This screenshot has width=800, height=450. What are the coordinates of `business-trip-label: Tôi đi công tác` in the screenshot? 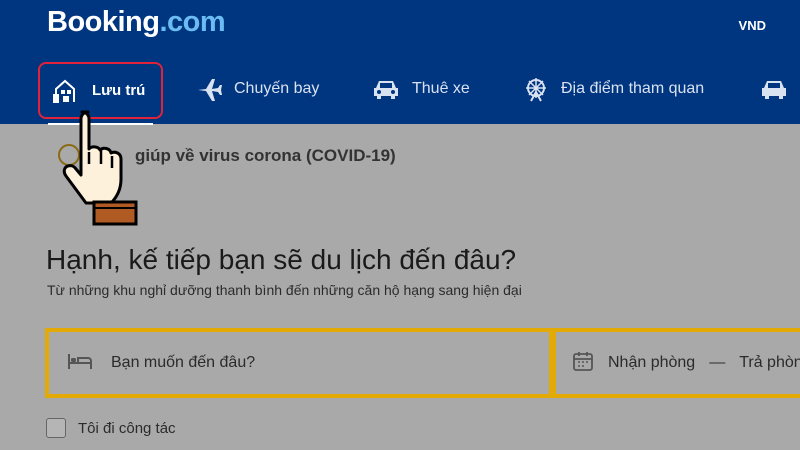 It's located at (127, 428).